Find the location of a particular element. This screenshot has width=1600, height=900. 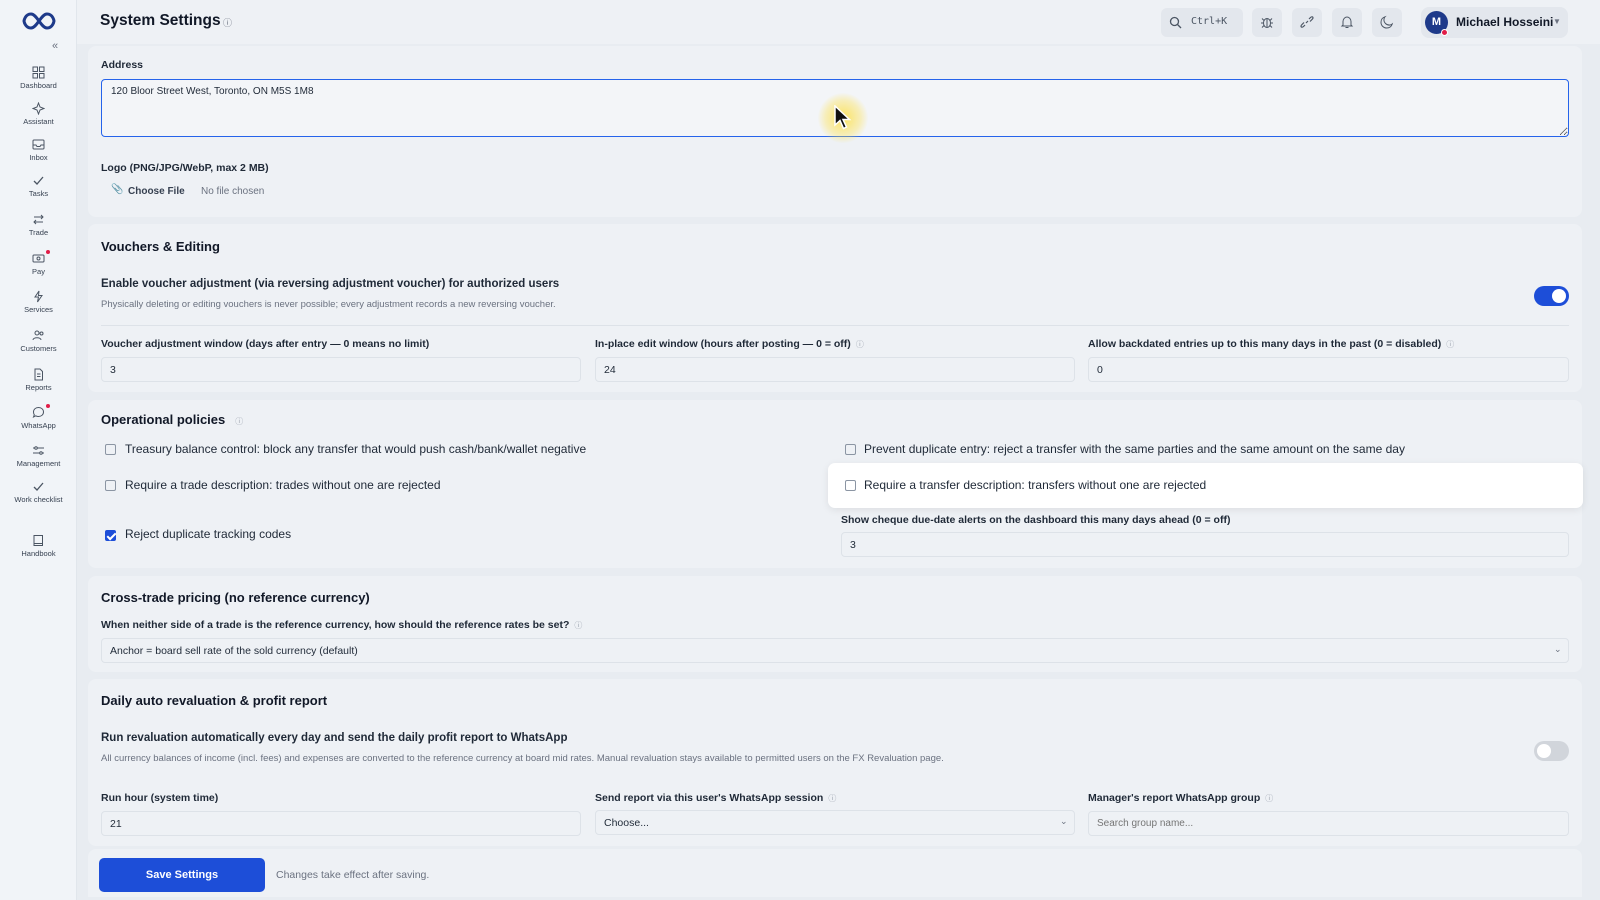

adjustment-window-input: 3 is located at coordinates (341, 369).